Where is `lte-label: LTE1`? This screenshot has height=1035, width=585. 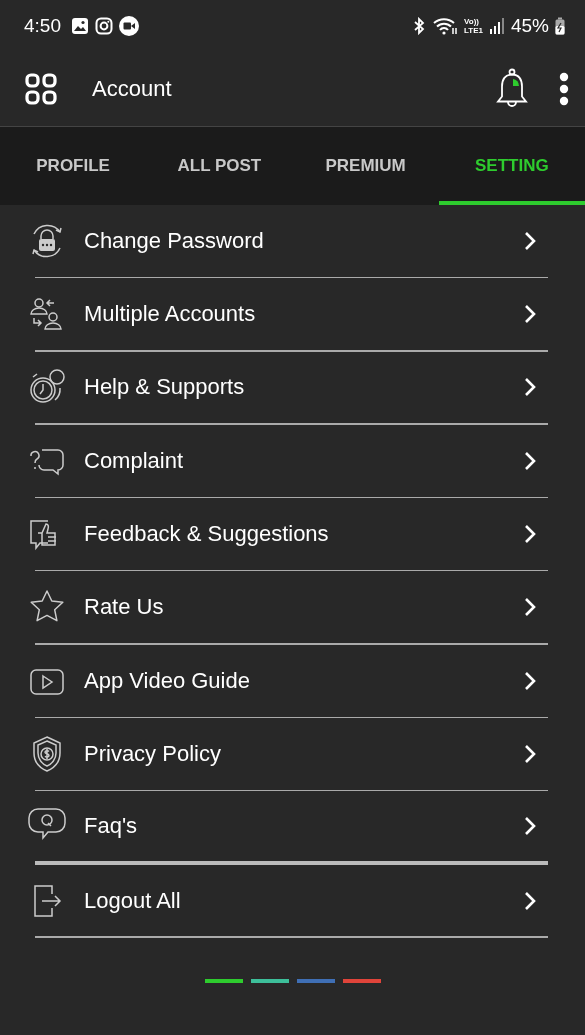 lte-label: LTE1 is located at coordinates (473, 30).